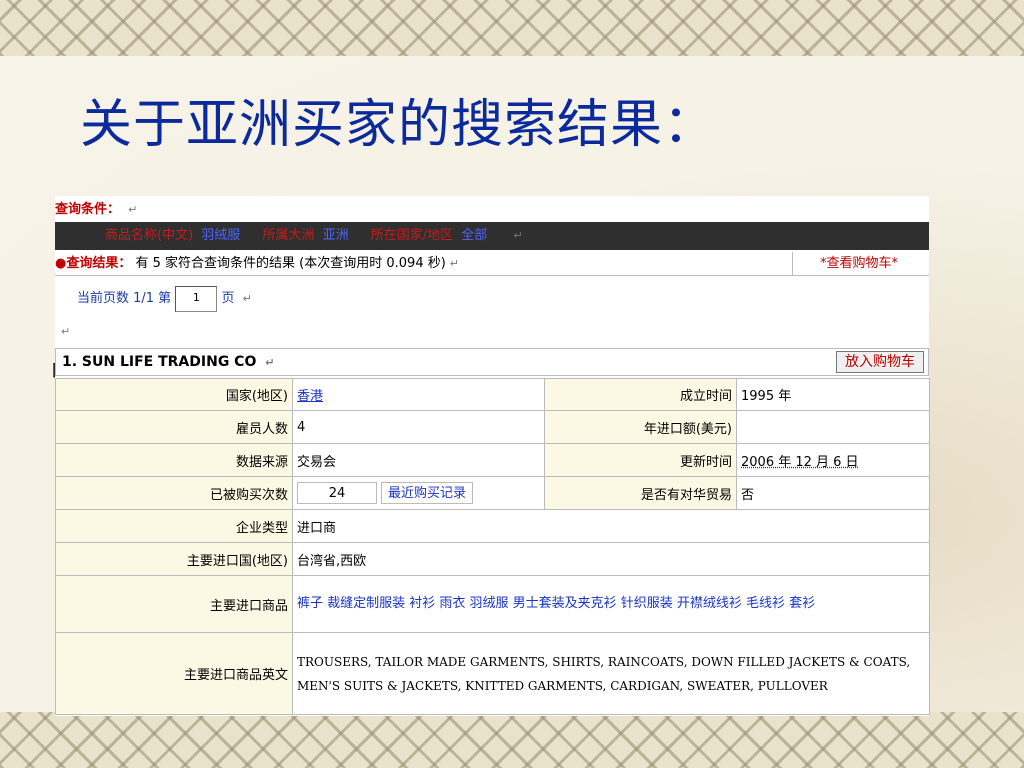 The height and width of the screenshot is (768, 1024). I want to click on company-name: 1. SUN LIFE TRADING CO, so click(159, 362).